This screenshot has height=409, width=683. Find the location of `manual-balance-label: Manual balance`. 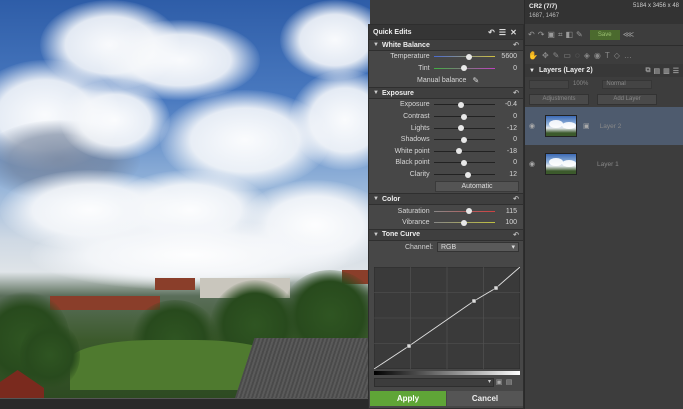

manual-balance-label: Manual balance is located at coordinates (442, 81).